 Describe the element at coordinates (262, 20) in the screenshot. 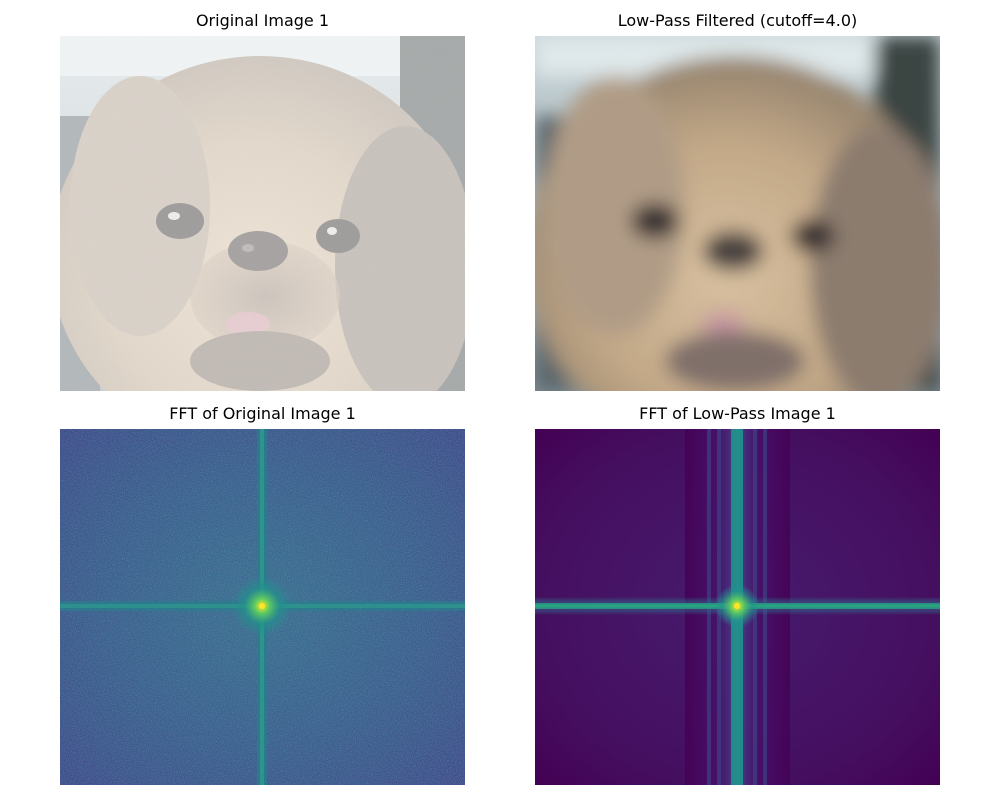

I see `panel-title-original: Original Image 1` at that location.